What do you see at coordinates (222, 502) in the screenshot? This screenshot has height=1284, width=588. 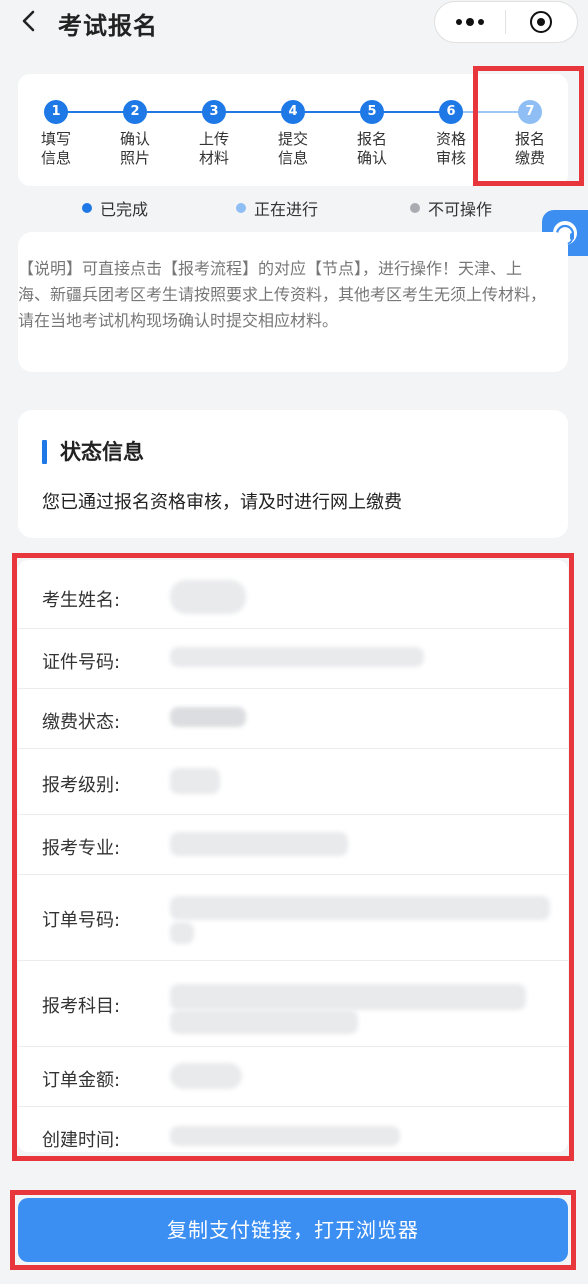 I see `status-message: 您已通过报名资格审核，请及时进行网上缴费` at bounding box center [222, 502].